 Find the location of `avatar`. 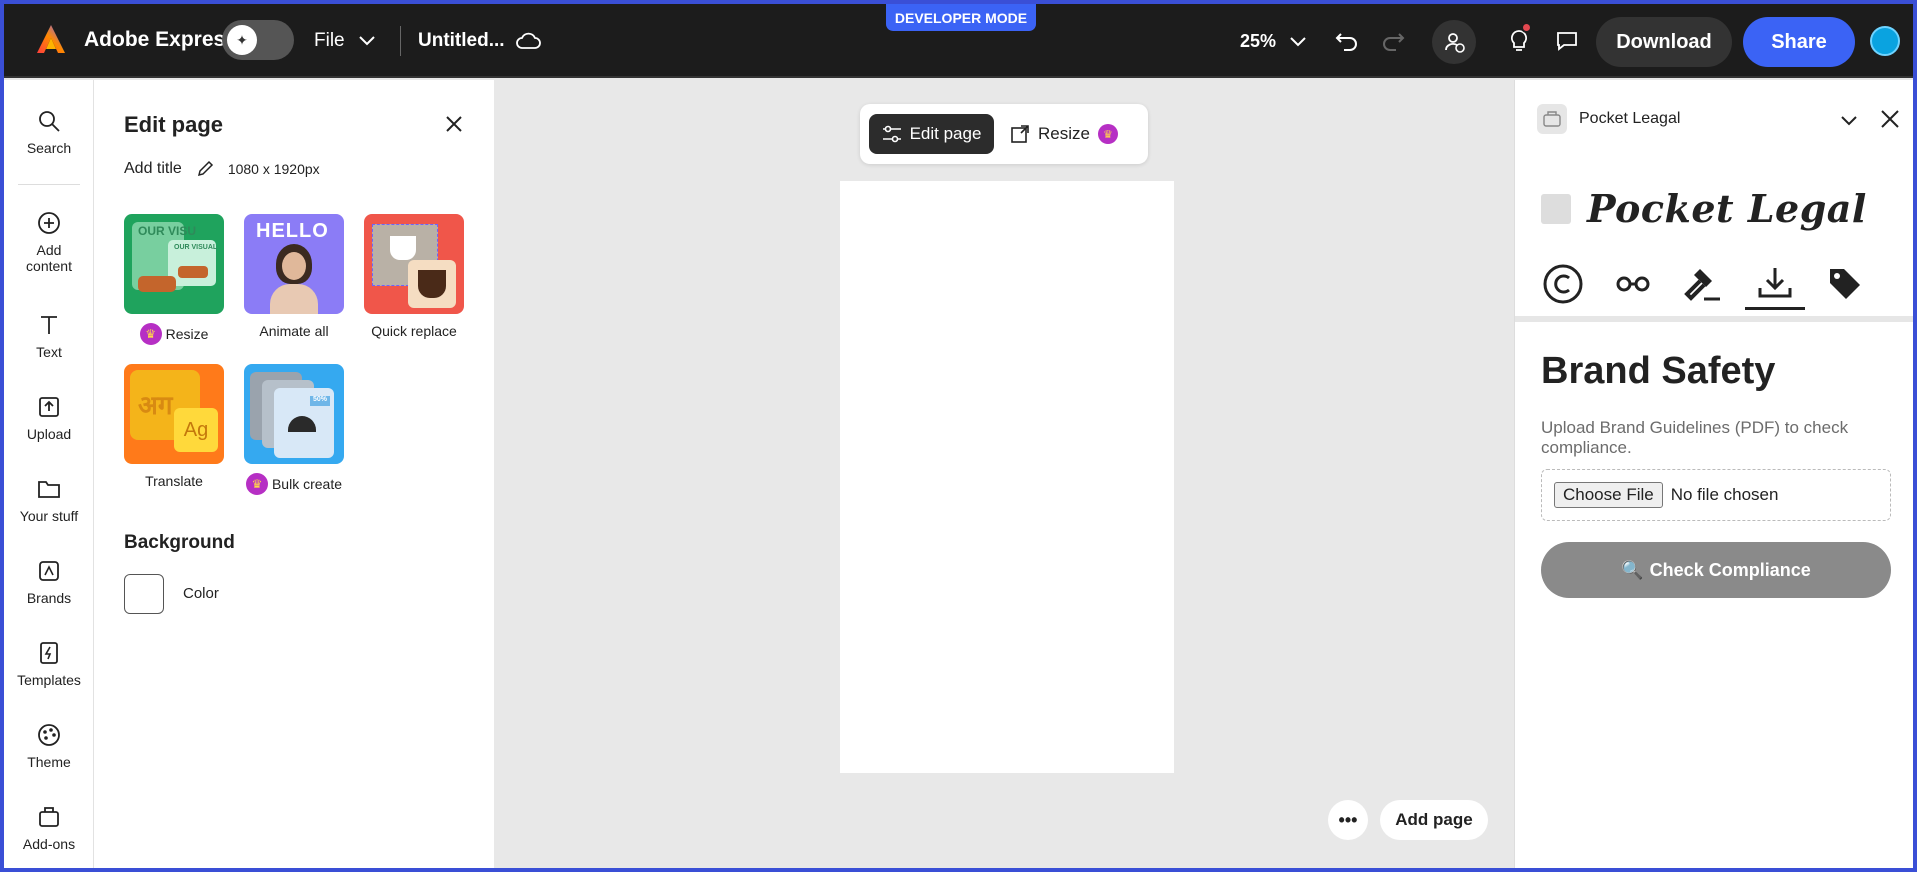

avatar is located at coordinates (1885, 41).